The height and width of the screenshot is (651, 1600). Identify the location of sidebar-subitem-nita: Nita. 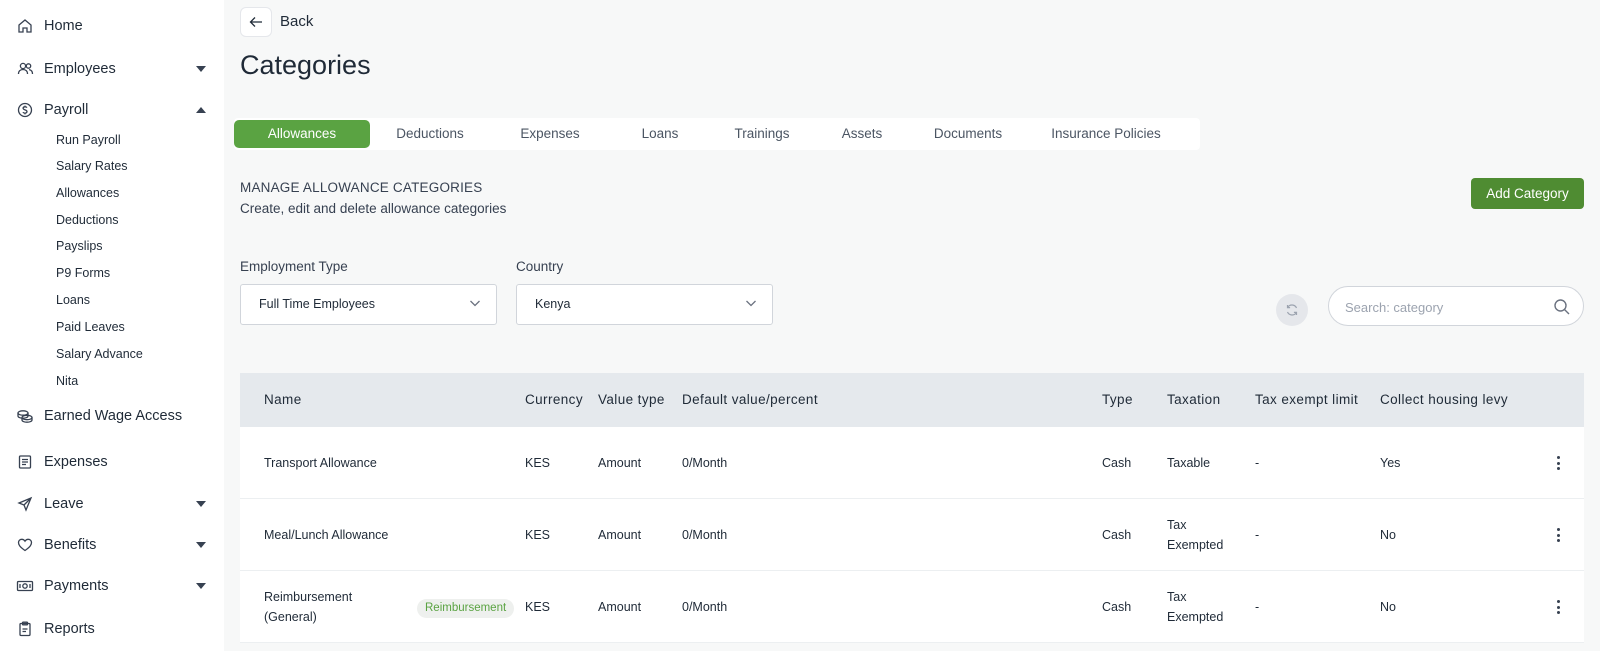
(67, 381).